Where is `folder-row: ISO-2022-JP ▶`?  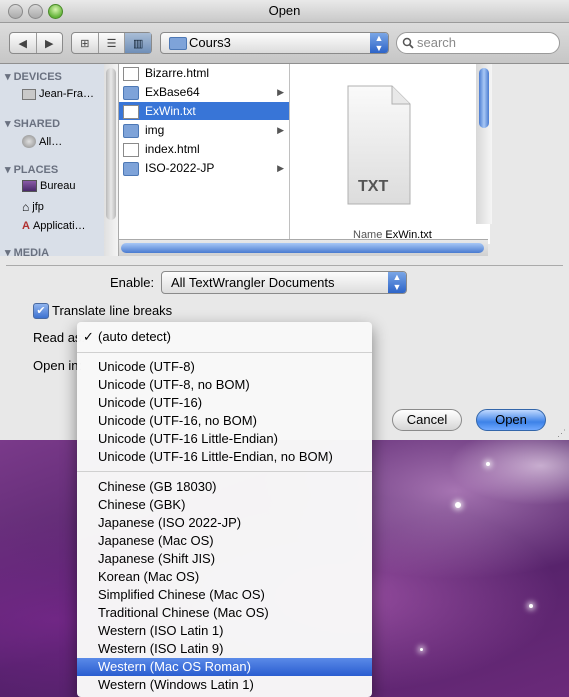
folder-row: ISO-2022-JP ▶ is located at coordinates (204, 168).